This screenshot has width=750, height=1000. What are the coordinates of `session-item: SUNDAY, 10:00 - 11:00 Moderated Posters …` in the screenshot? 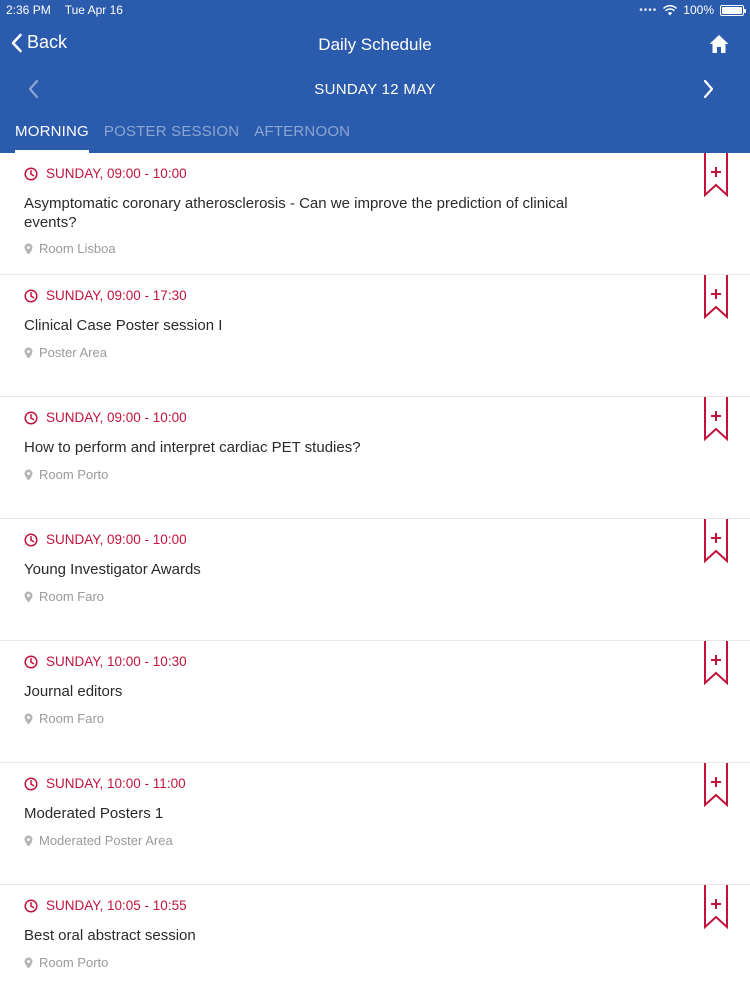 It's located at (375, 824).